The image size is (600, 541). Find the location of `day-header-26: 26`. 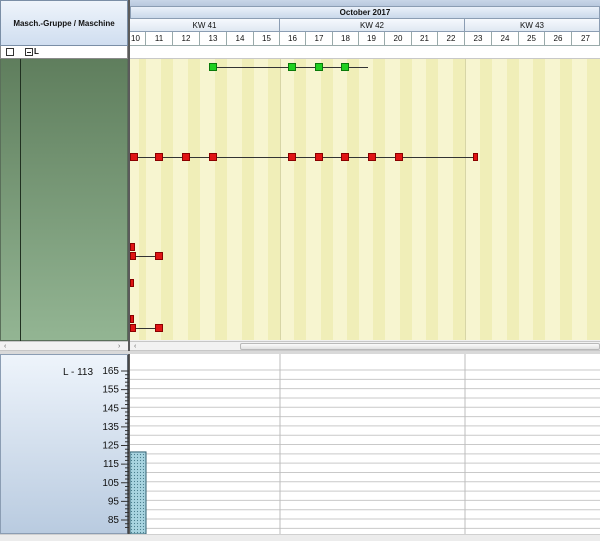

day-header-26: 26 is located at coordinates (558, 39).